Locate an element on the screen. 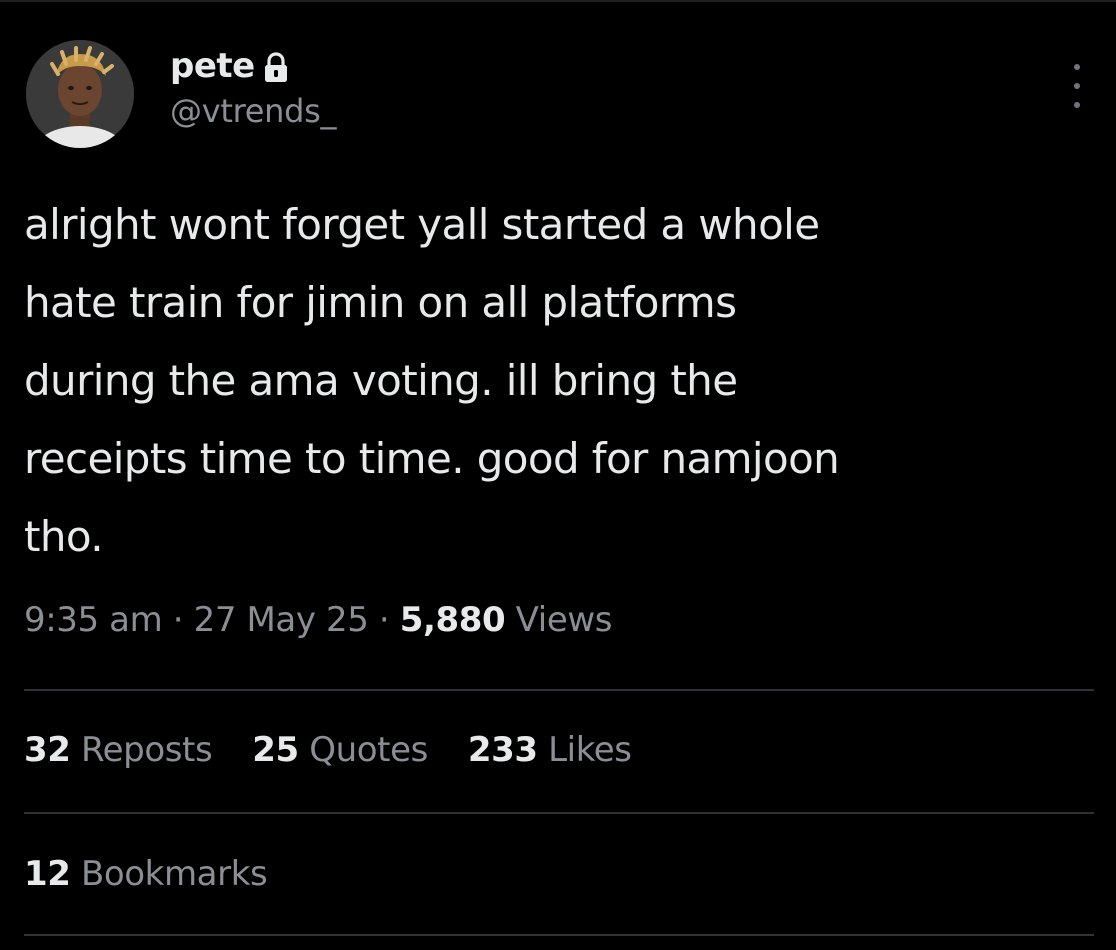  tweet-time: 9:35 am is located at coordinates (93, 620).